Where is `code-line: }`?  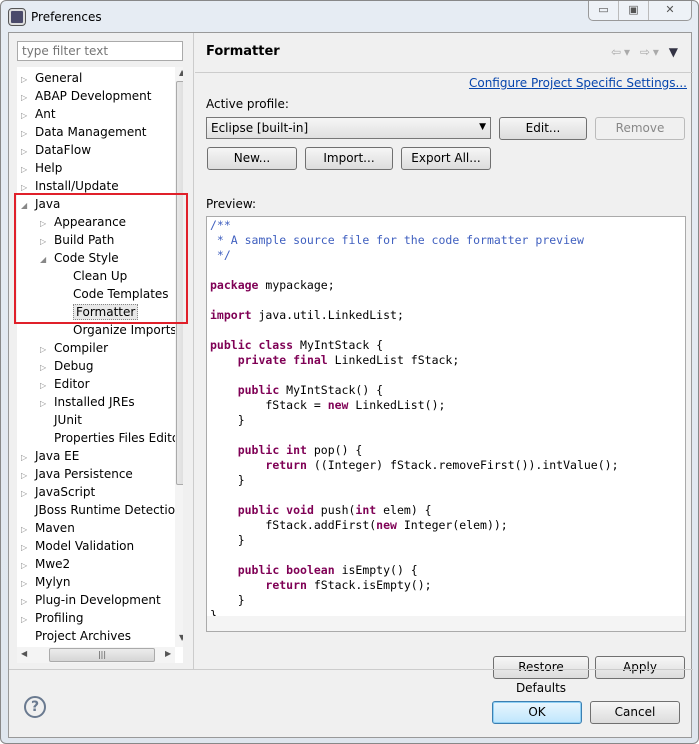 code-line: } is located at coordinates (414, 420).